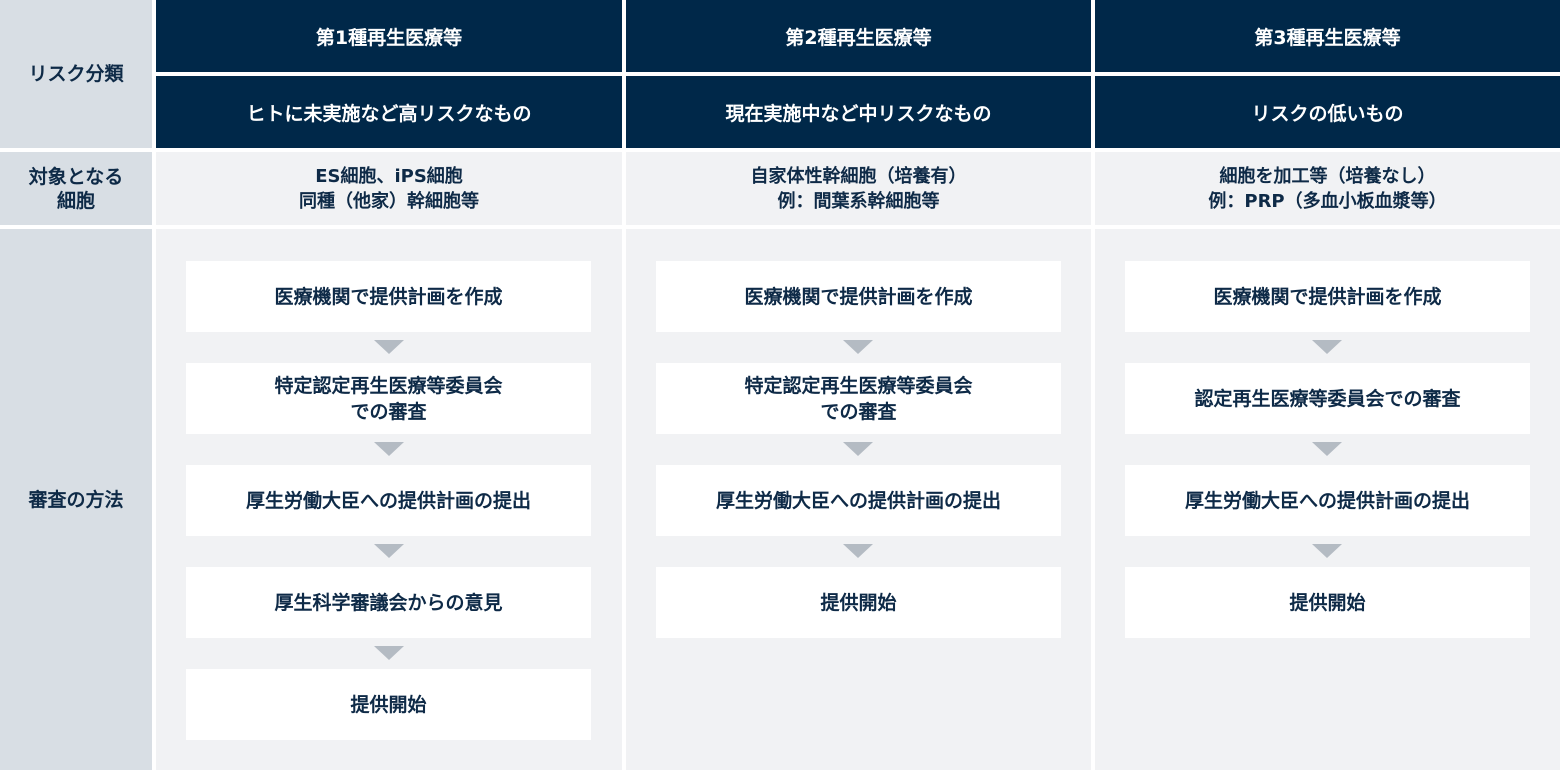 The image size is (1560, 770). I want to click on row-header-review-method: 審査の方法, so click(76, 499).